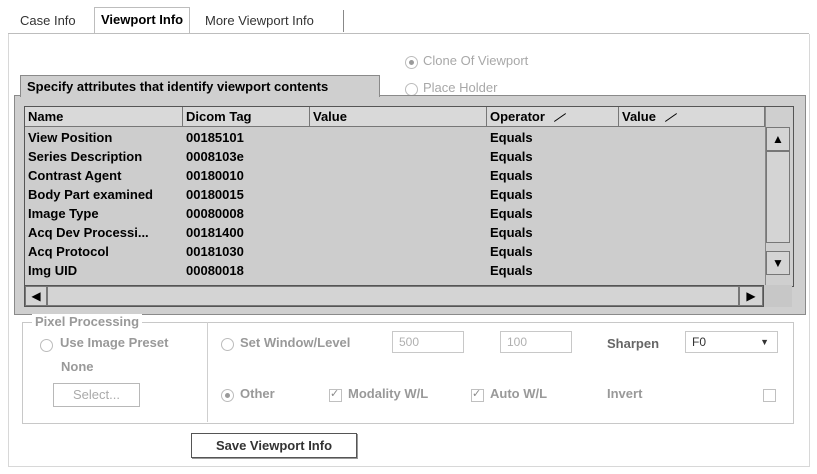  Describe the element at coordinates (764, 342) in the screenshot. I see `chevron-down-icon: ▼` at that location.